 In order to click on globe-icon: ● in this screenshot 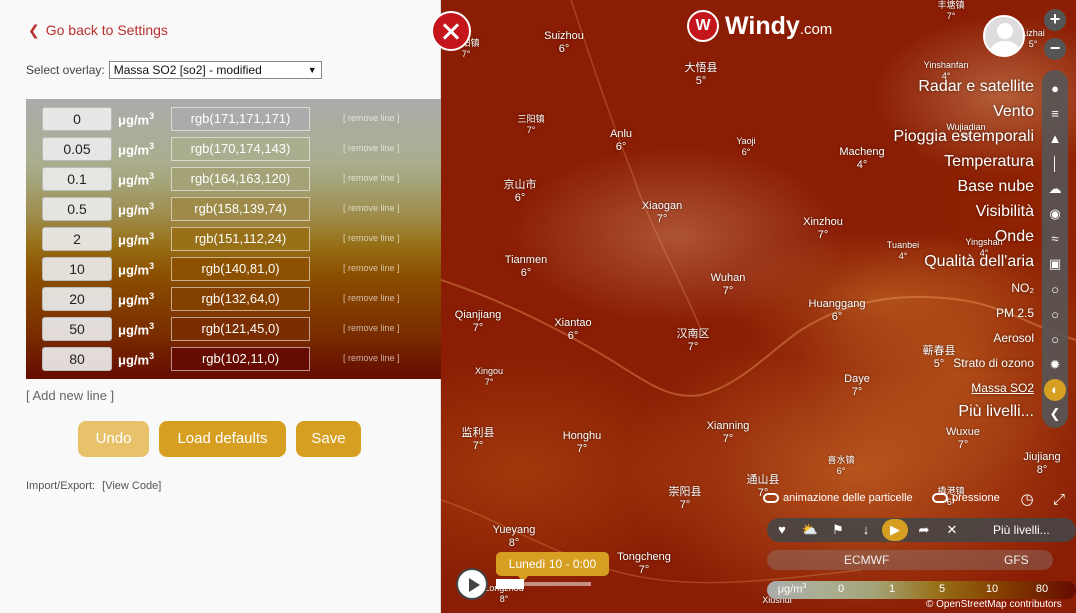, I will do `click(1055, 89)`.